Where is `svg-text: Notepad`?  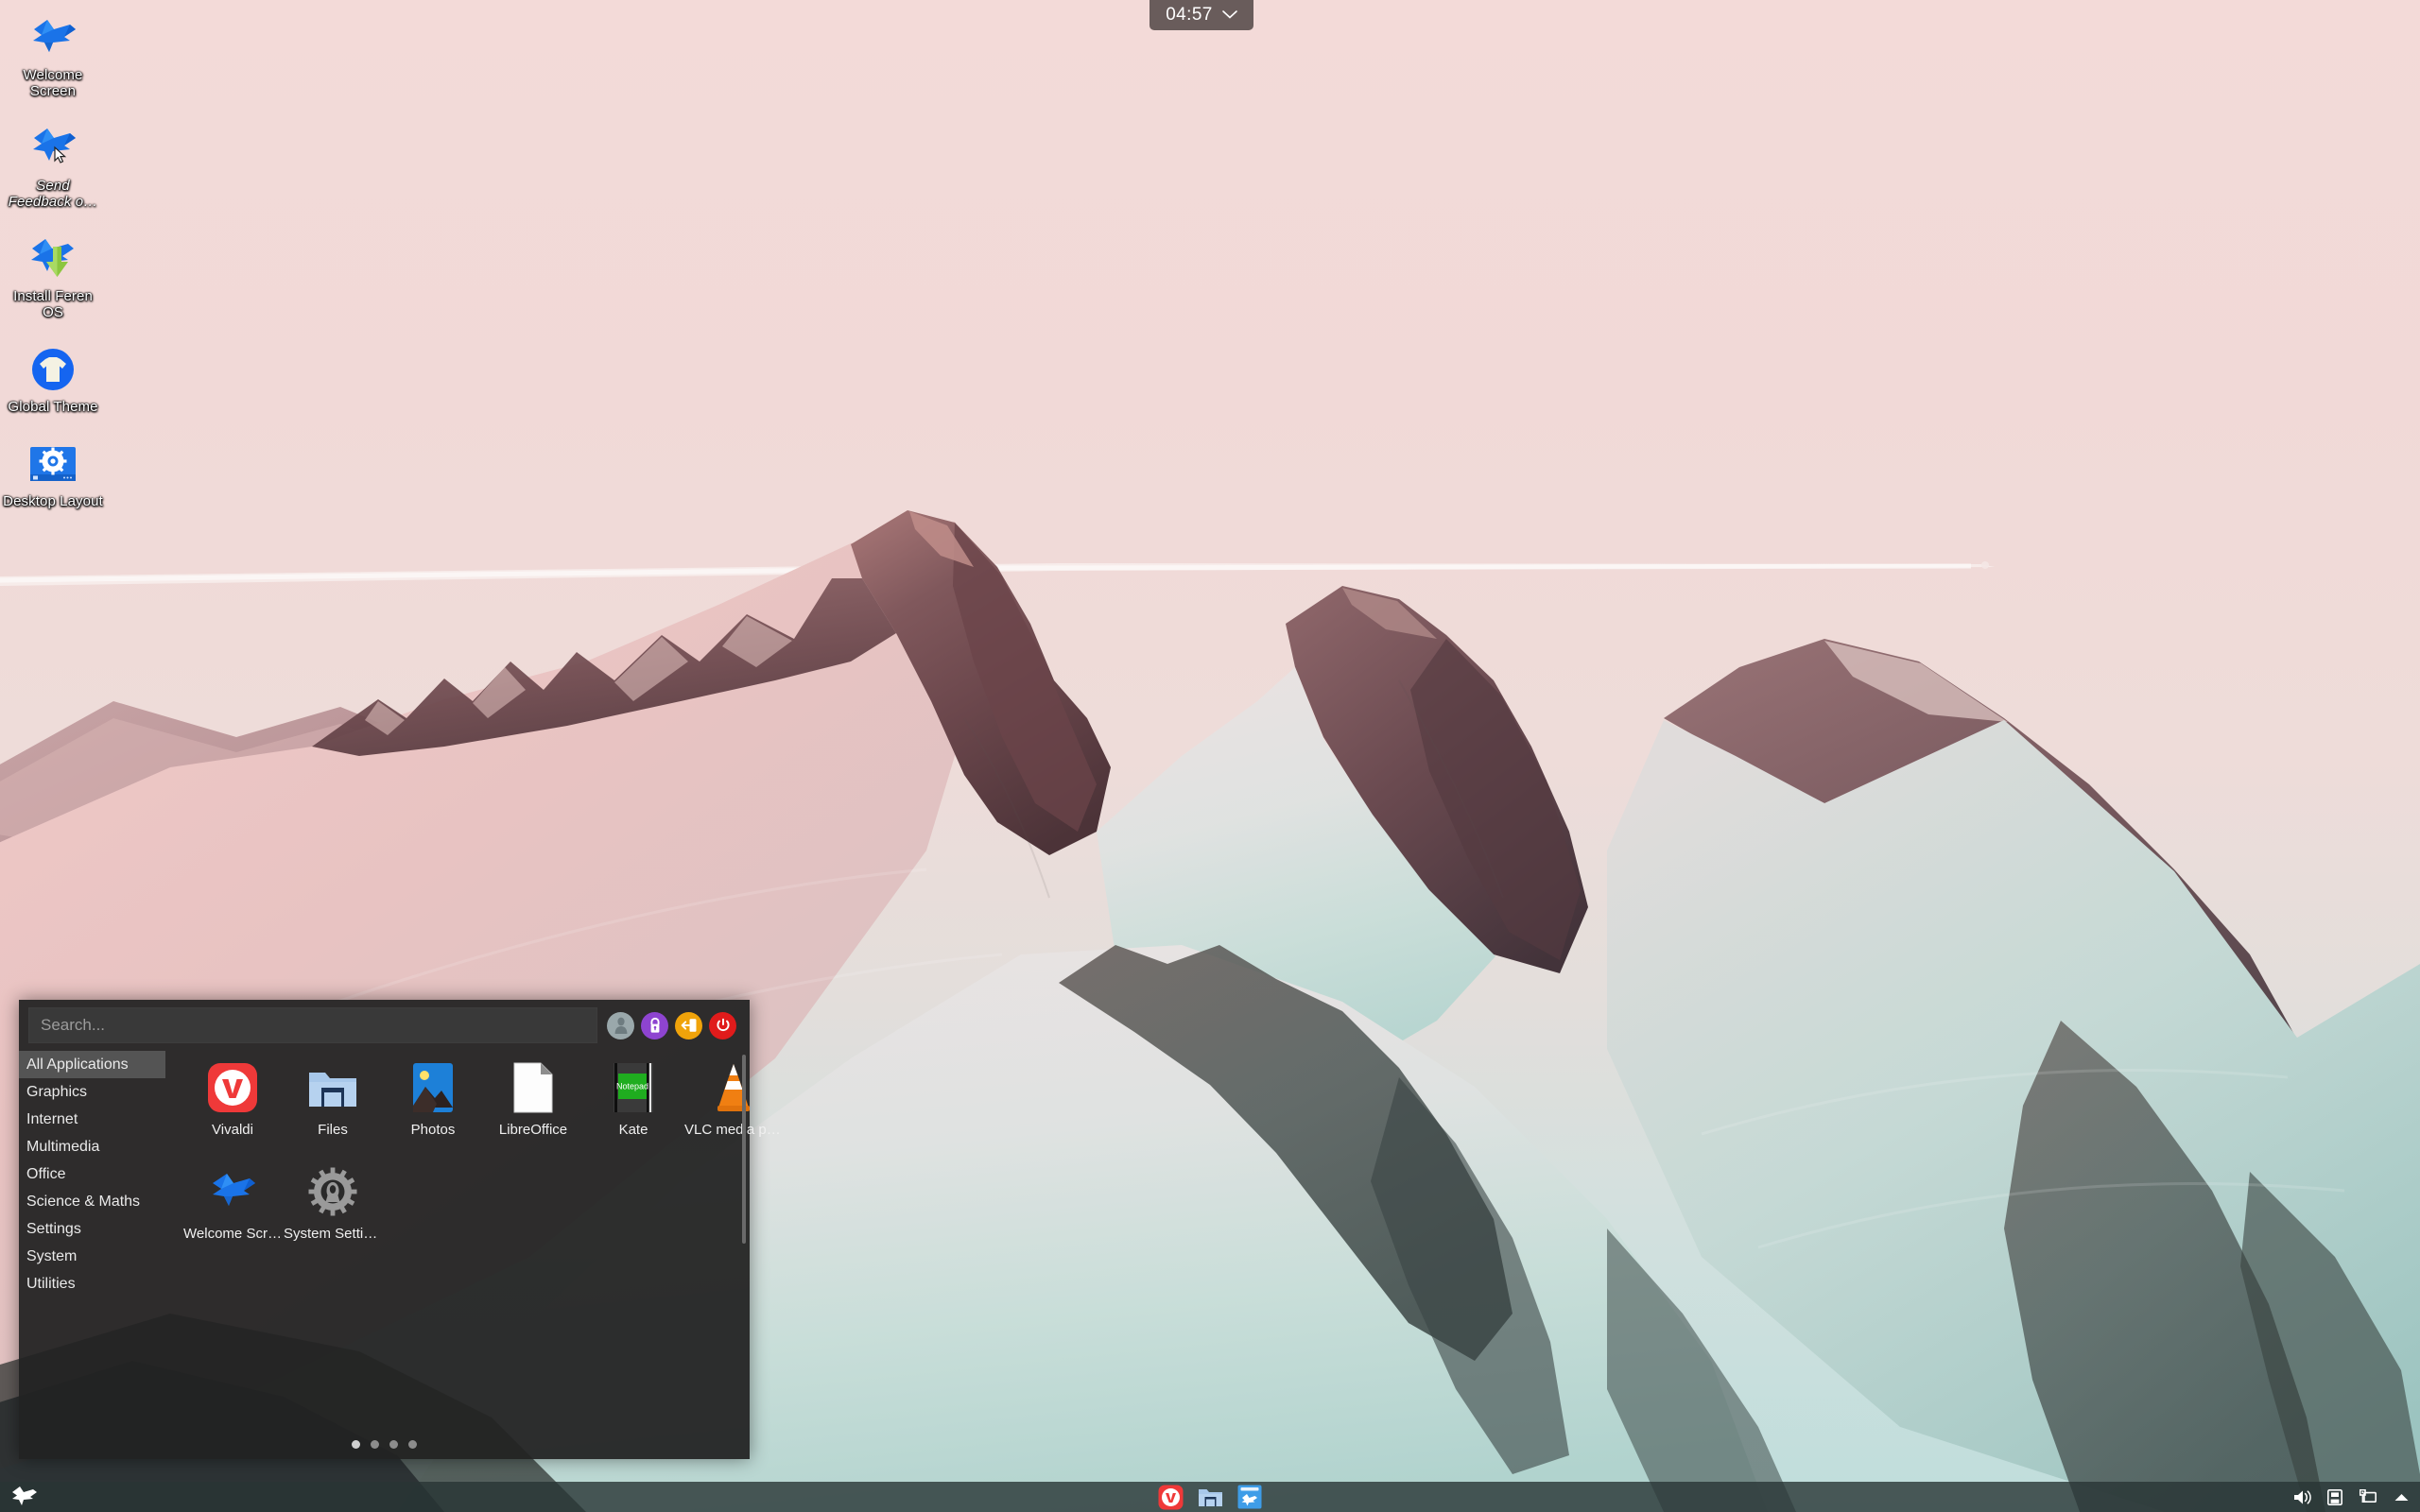
svg-text: Notepad is located at coordinates (632, 1086).